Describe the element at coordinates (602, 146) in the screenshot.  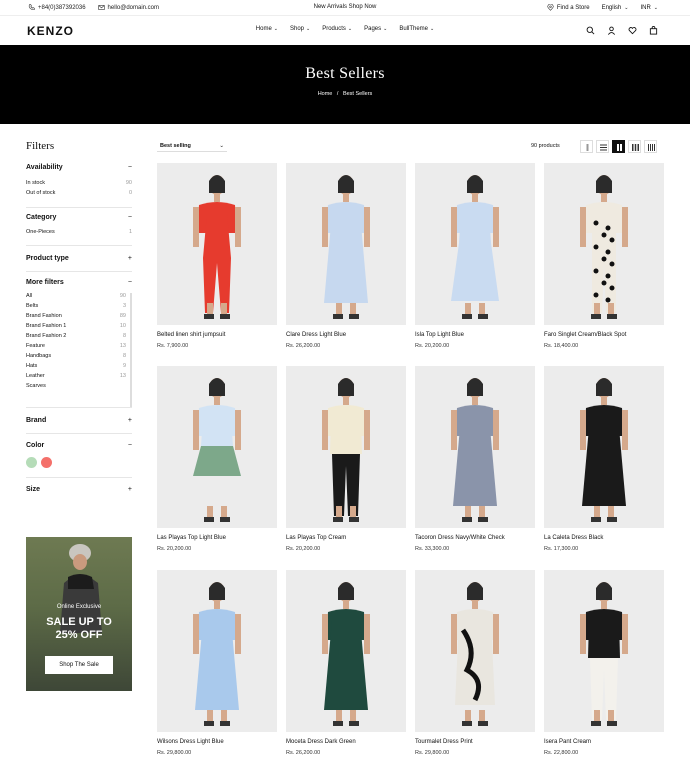
I see `layout-list-button` at that location.